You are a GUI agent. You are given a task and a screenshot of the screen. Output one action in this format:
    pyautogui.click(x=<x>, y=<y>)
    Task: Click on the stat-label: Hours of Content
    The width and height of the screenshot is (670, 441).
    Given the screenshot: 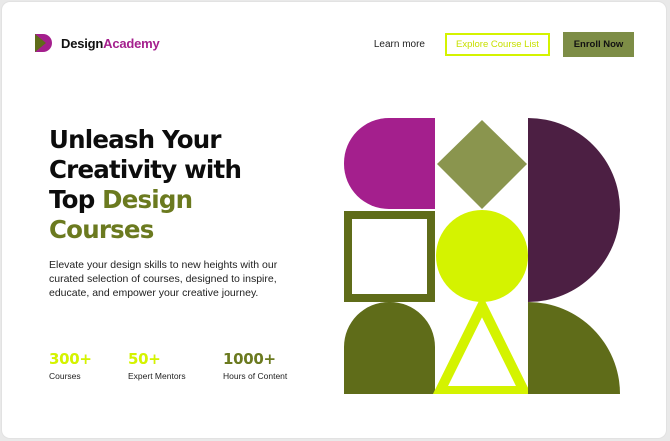 What is the action you would take?
    pyautogui.click(x=255, y=376)
    